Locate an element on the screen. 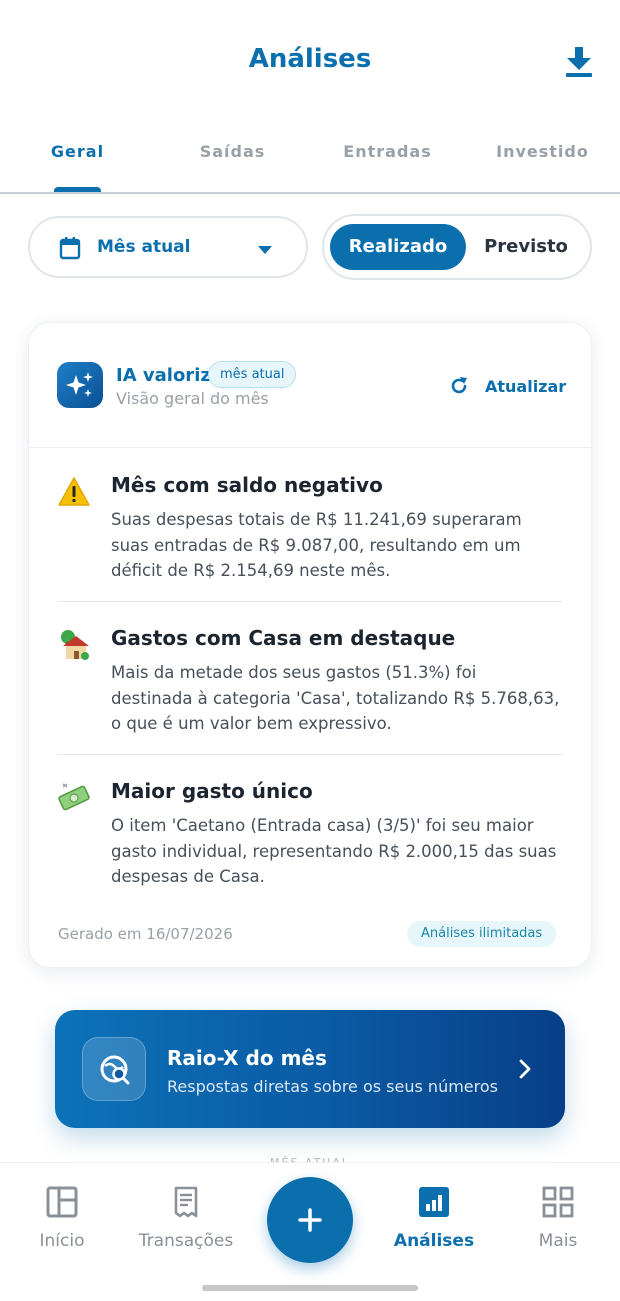  realizado-previsto-toggle: Realizado Previsto is located at coordinates (457, 247).